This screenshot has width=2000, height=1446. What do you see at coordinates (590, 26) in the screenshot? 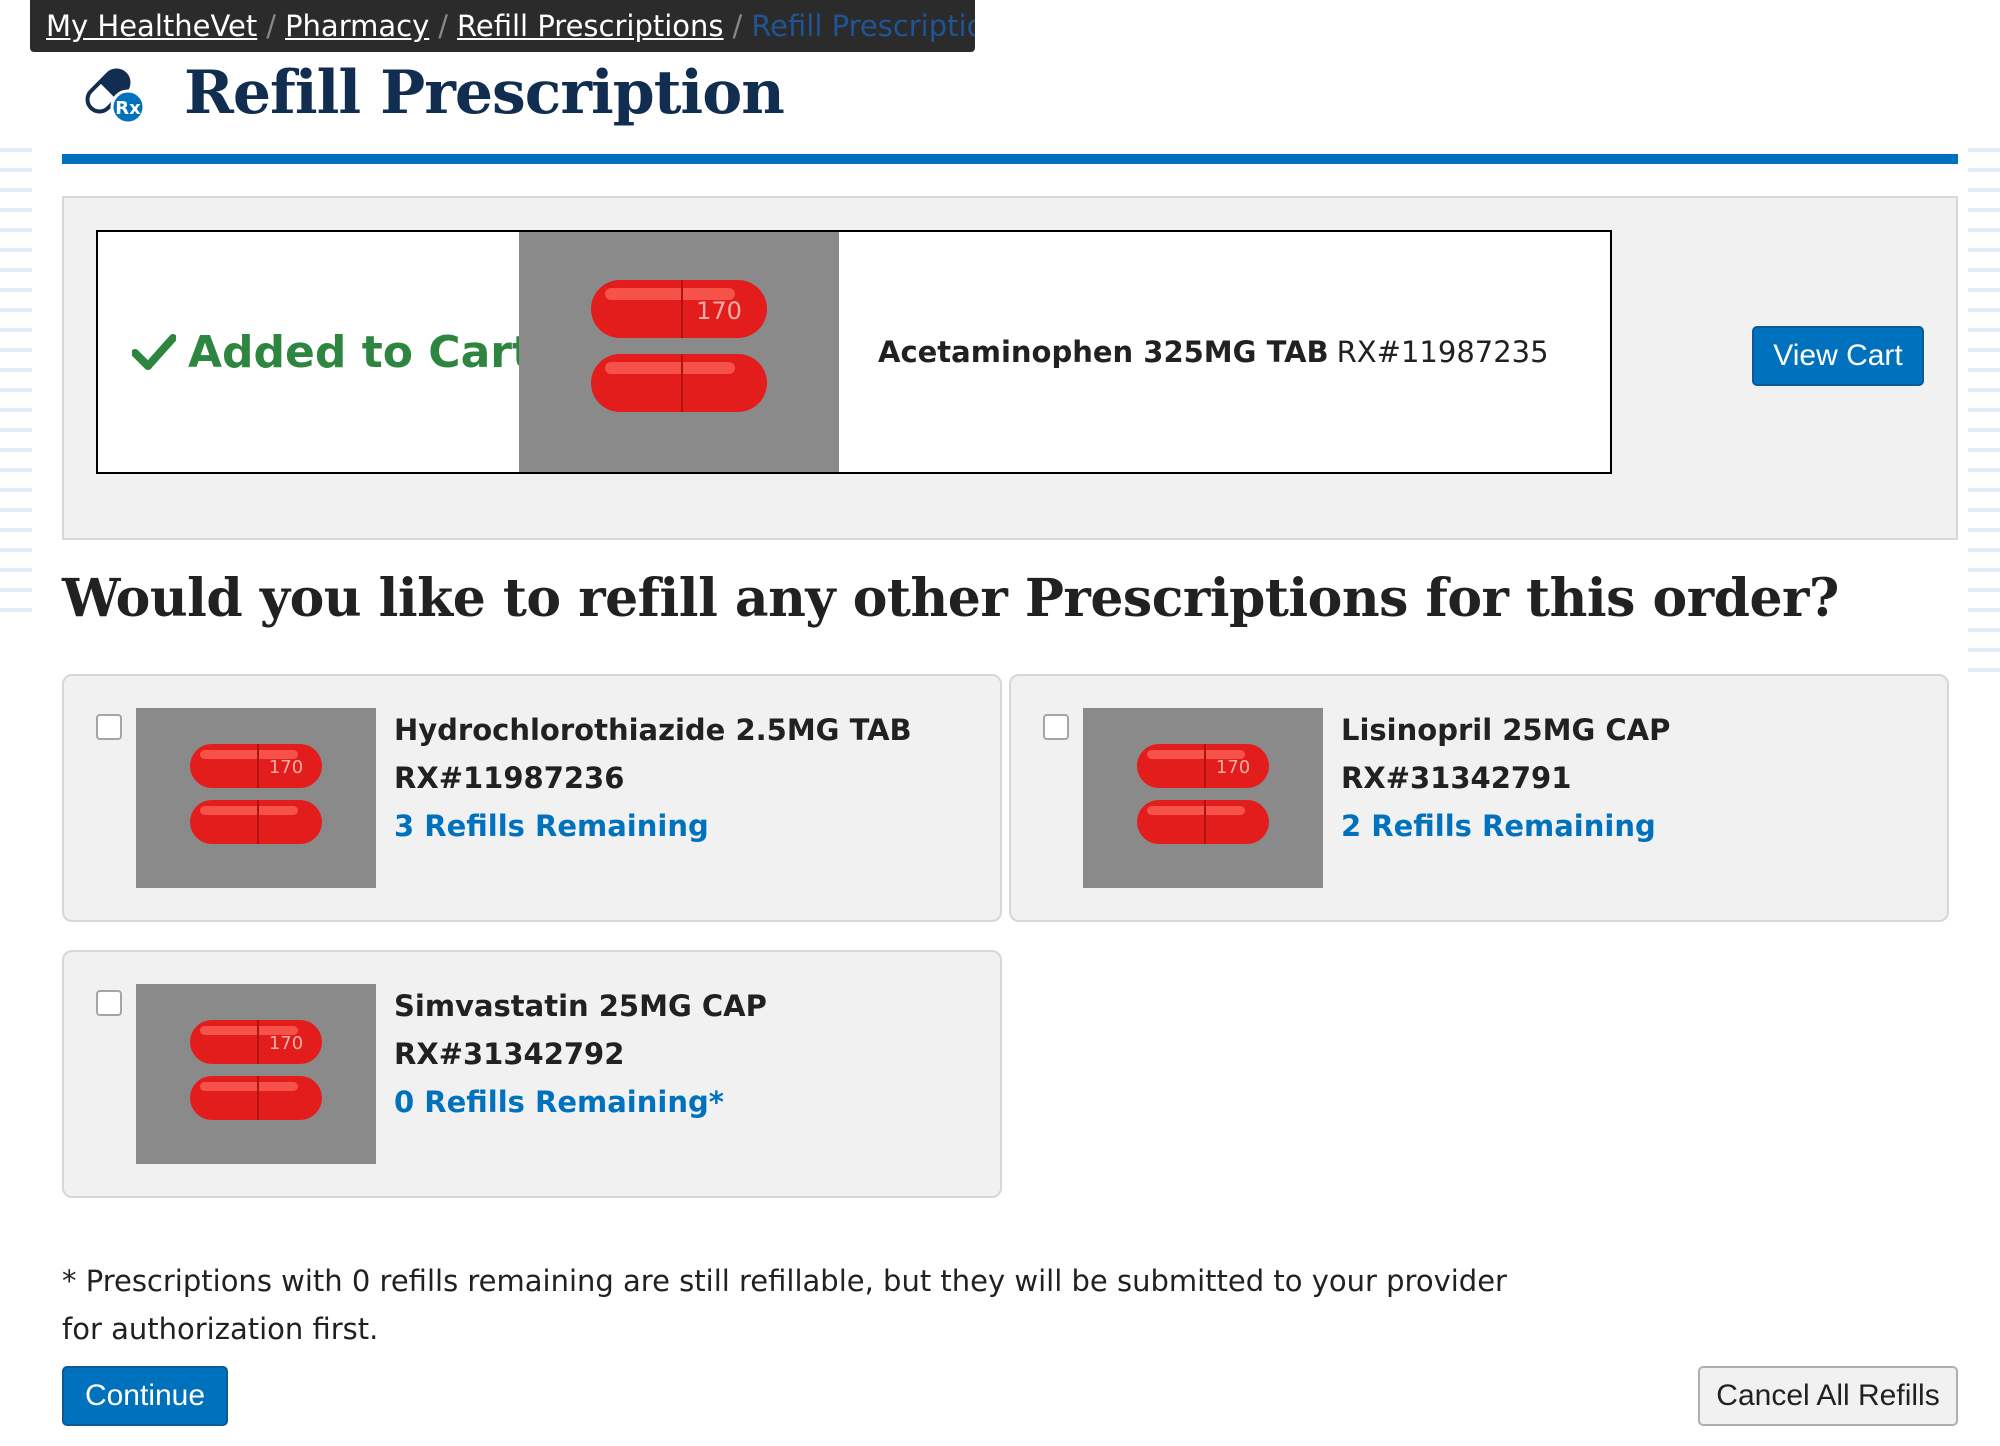
I see `breadcrumb-link-refill-prescriptions: Refill Prescriptions` at bounding box center [590, 26].